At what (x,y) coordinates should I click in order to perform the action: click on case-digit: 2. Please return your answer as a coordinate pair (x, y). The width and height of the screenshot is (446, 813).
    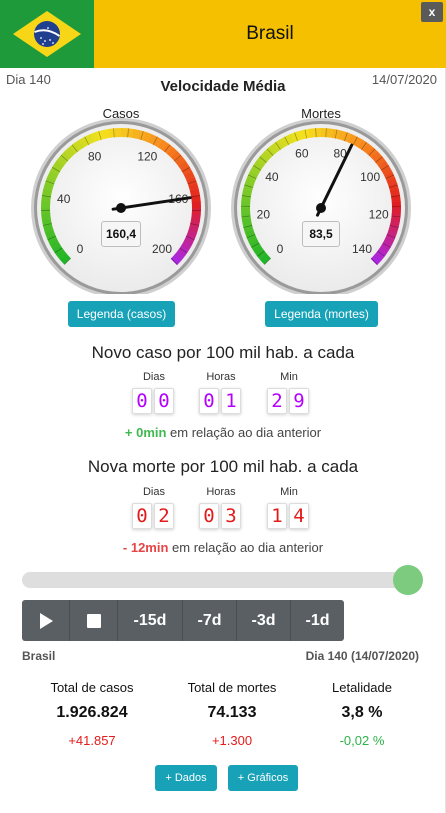
    Looking at the image, I should click on (277, 401).